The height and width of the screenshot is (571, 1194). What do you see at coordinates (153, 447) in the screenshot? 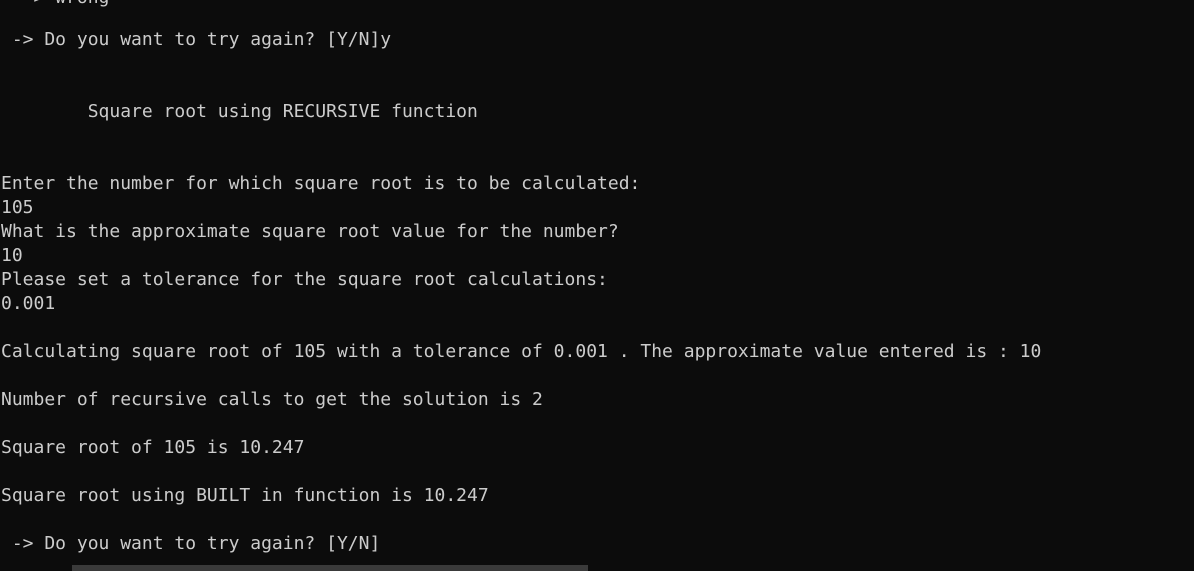
I see `console-line-result: Square root of 105 is 10.247` at bounding box center [153, 447].